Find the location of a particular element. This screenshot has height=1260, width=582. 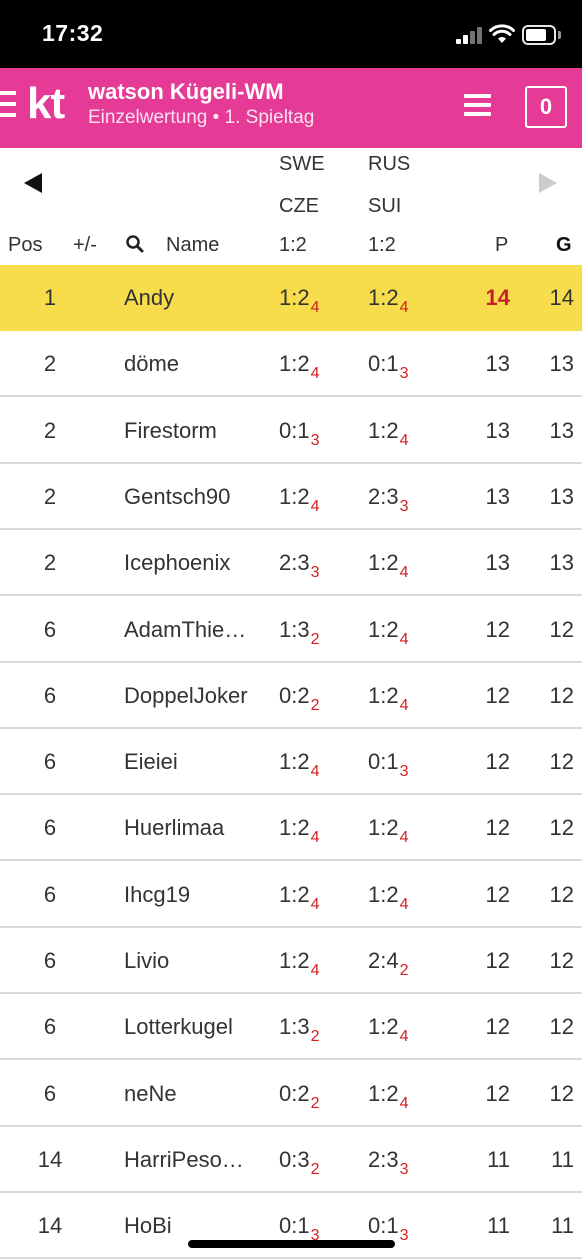

column-header-change: +/- is located at coordinates (85, 245).